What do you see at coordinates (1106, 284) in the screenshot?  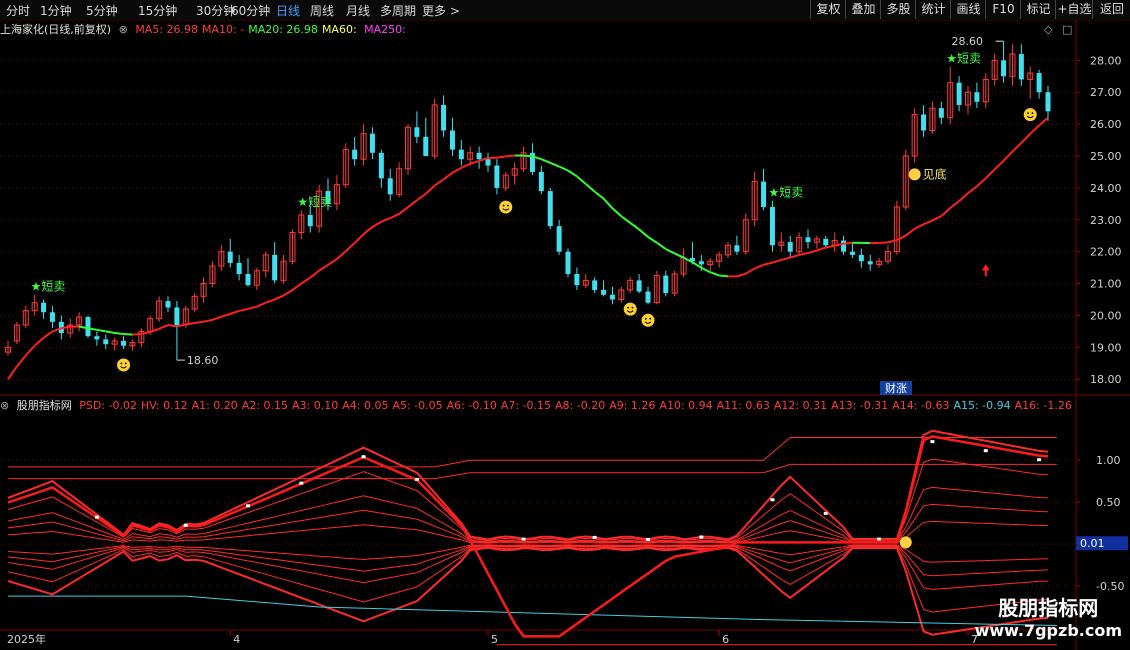 I see `main-y-tick-label: 21.00` at bounding box center [1106, 284].